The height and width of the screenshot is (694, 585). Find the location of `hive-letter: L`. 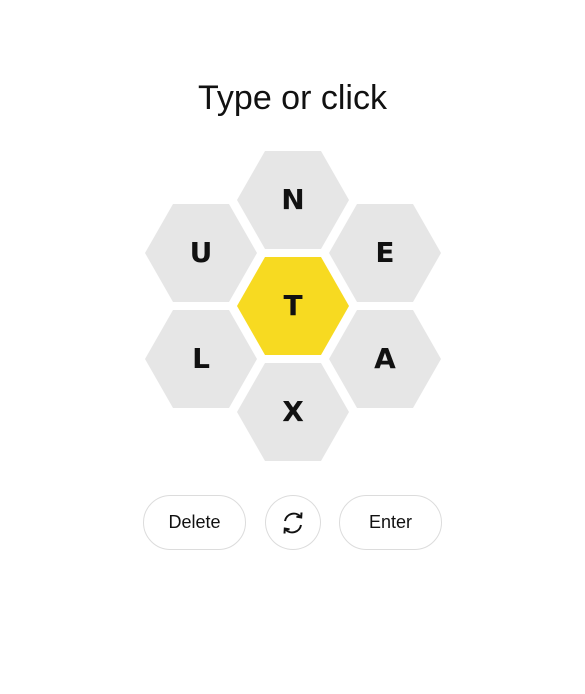

hive-letter: L is located at coordinates (201, 358).